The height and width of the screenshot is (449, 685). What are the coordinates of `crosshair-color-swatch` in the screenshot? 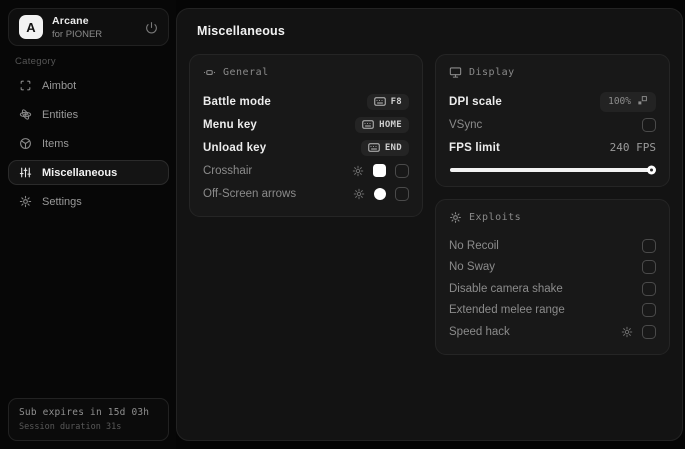 It's located at (379, 170).